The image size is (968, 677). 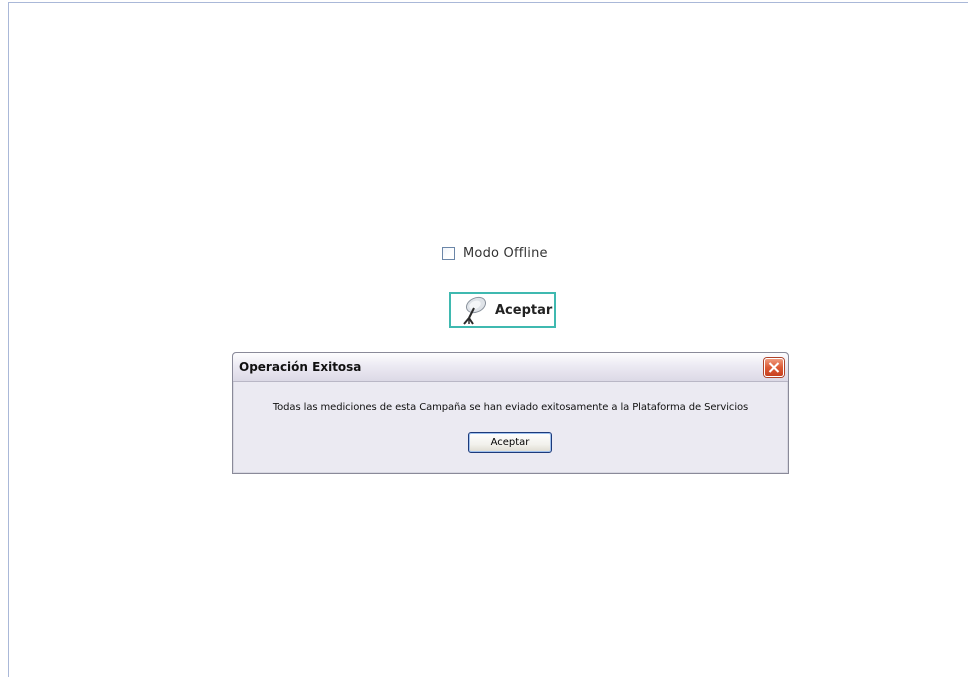 What do you see at coordinates (474, 310) in the screenshot?
I see `satellite-dish-icon` at bounding box center [474, 310].